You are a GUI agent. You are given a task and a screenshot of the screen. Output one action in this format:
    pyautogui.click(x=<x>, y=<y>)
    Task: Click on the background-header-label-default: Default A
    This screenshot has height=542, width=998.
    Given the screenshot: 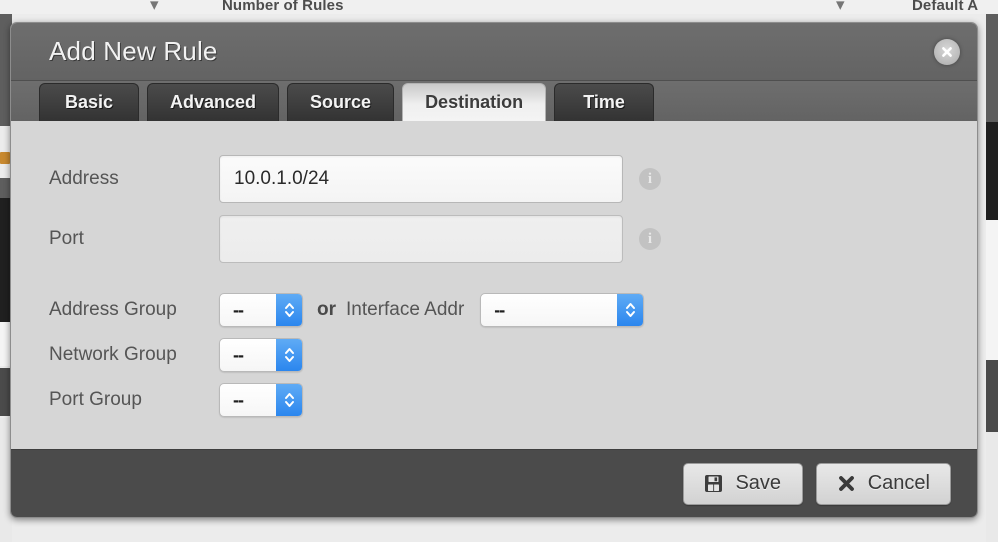 What is the action you would take?
    pyautogui.click(x=945, y=7)
    